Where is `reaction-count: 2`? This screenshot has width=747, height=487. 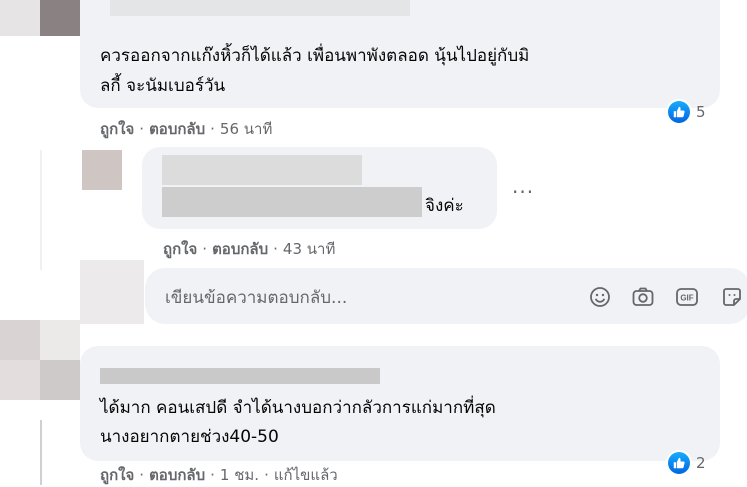
reaction-count: 2 is located at coordinates (687, 463).